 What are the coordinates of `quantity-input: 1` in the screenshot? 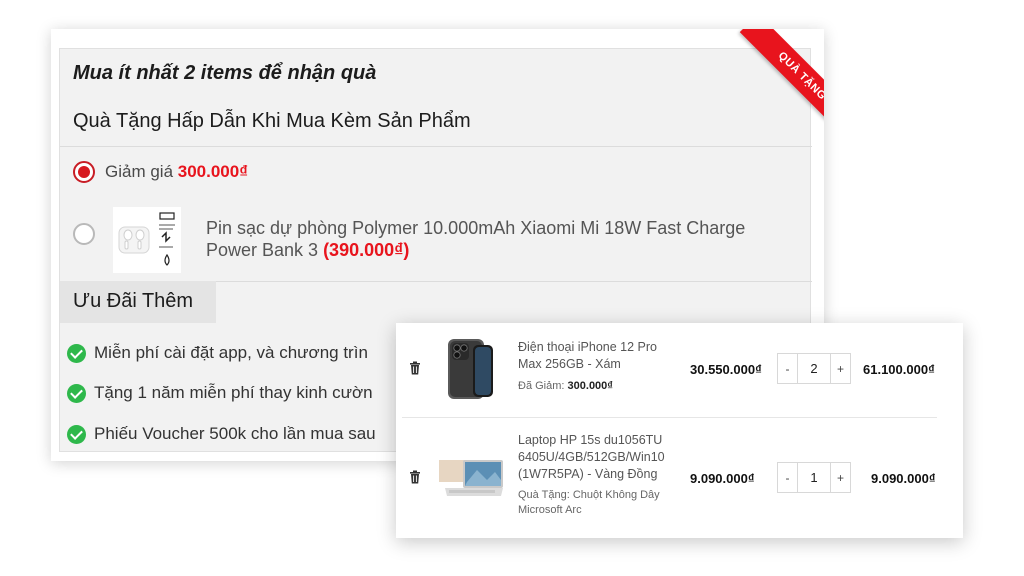 It's located at (814, 477).